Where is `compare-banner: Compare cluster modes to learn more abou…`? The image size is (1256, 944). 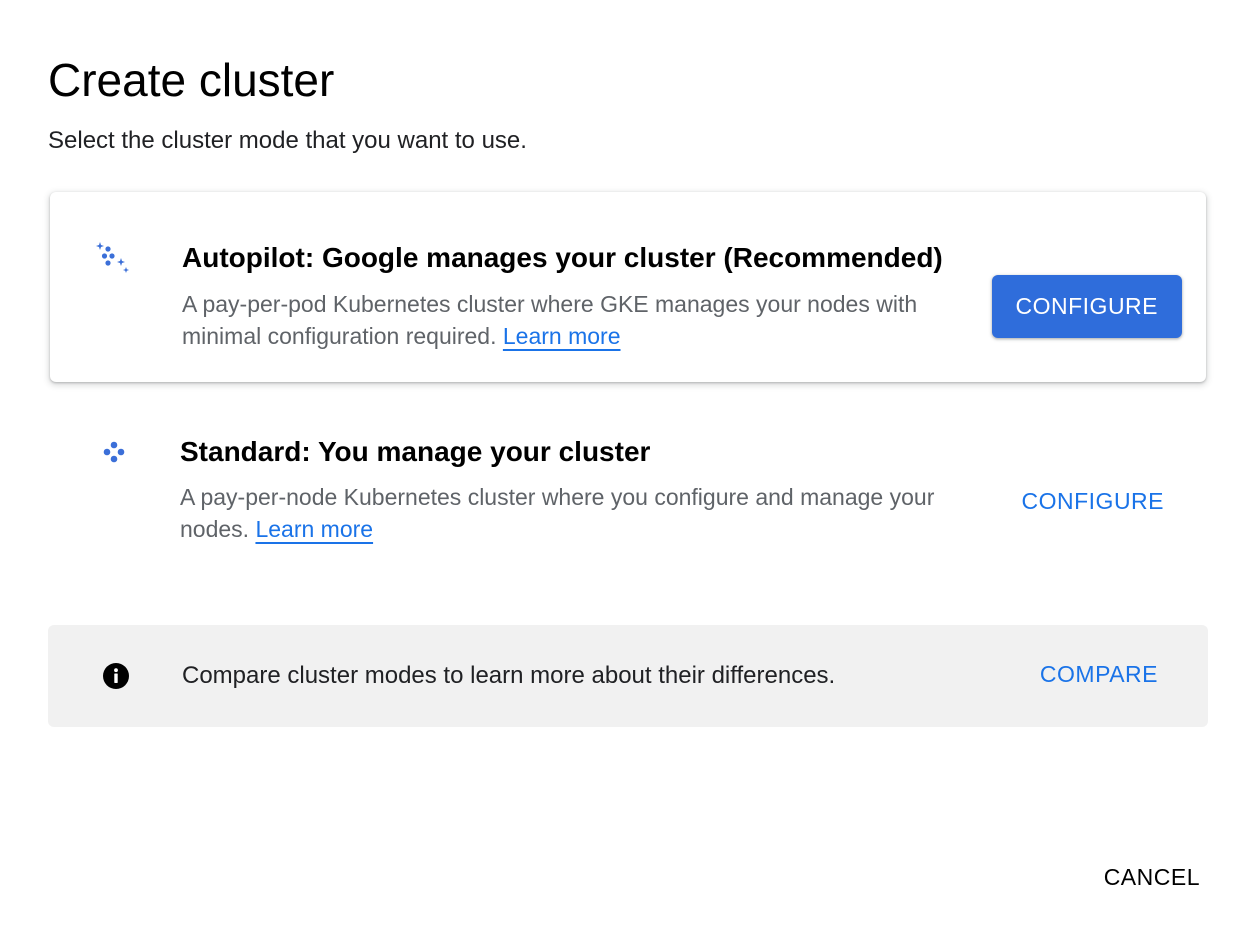
compare-banner: Compare cluster modes to learn more abou… is located at coordinates (628, 676).